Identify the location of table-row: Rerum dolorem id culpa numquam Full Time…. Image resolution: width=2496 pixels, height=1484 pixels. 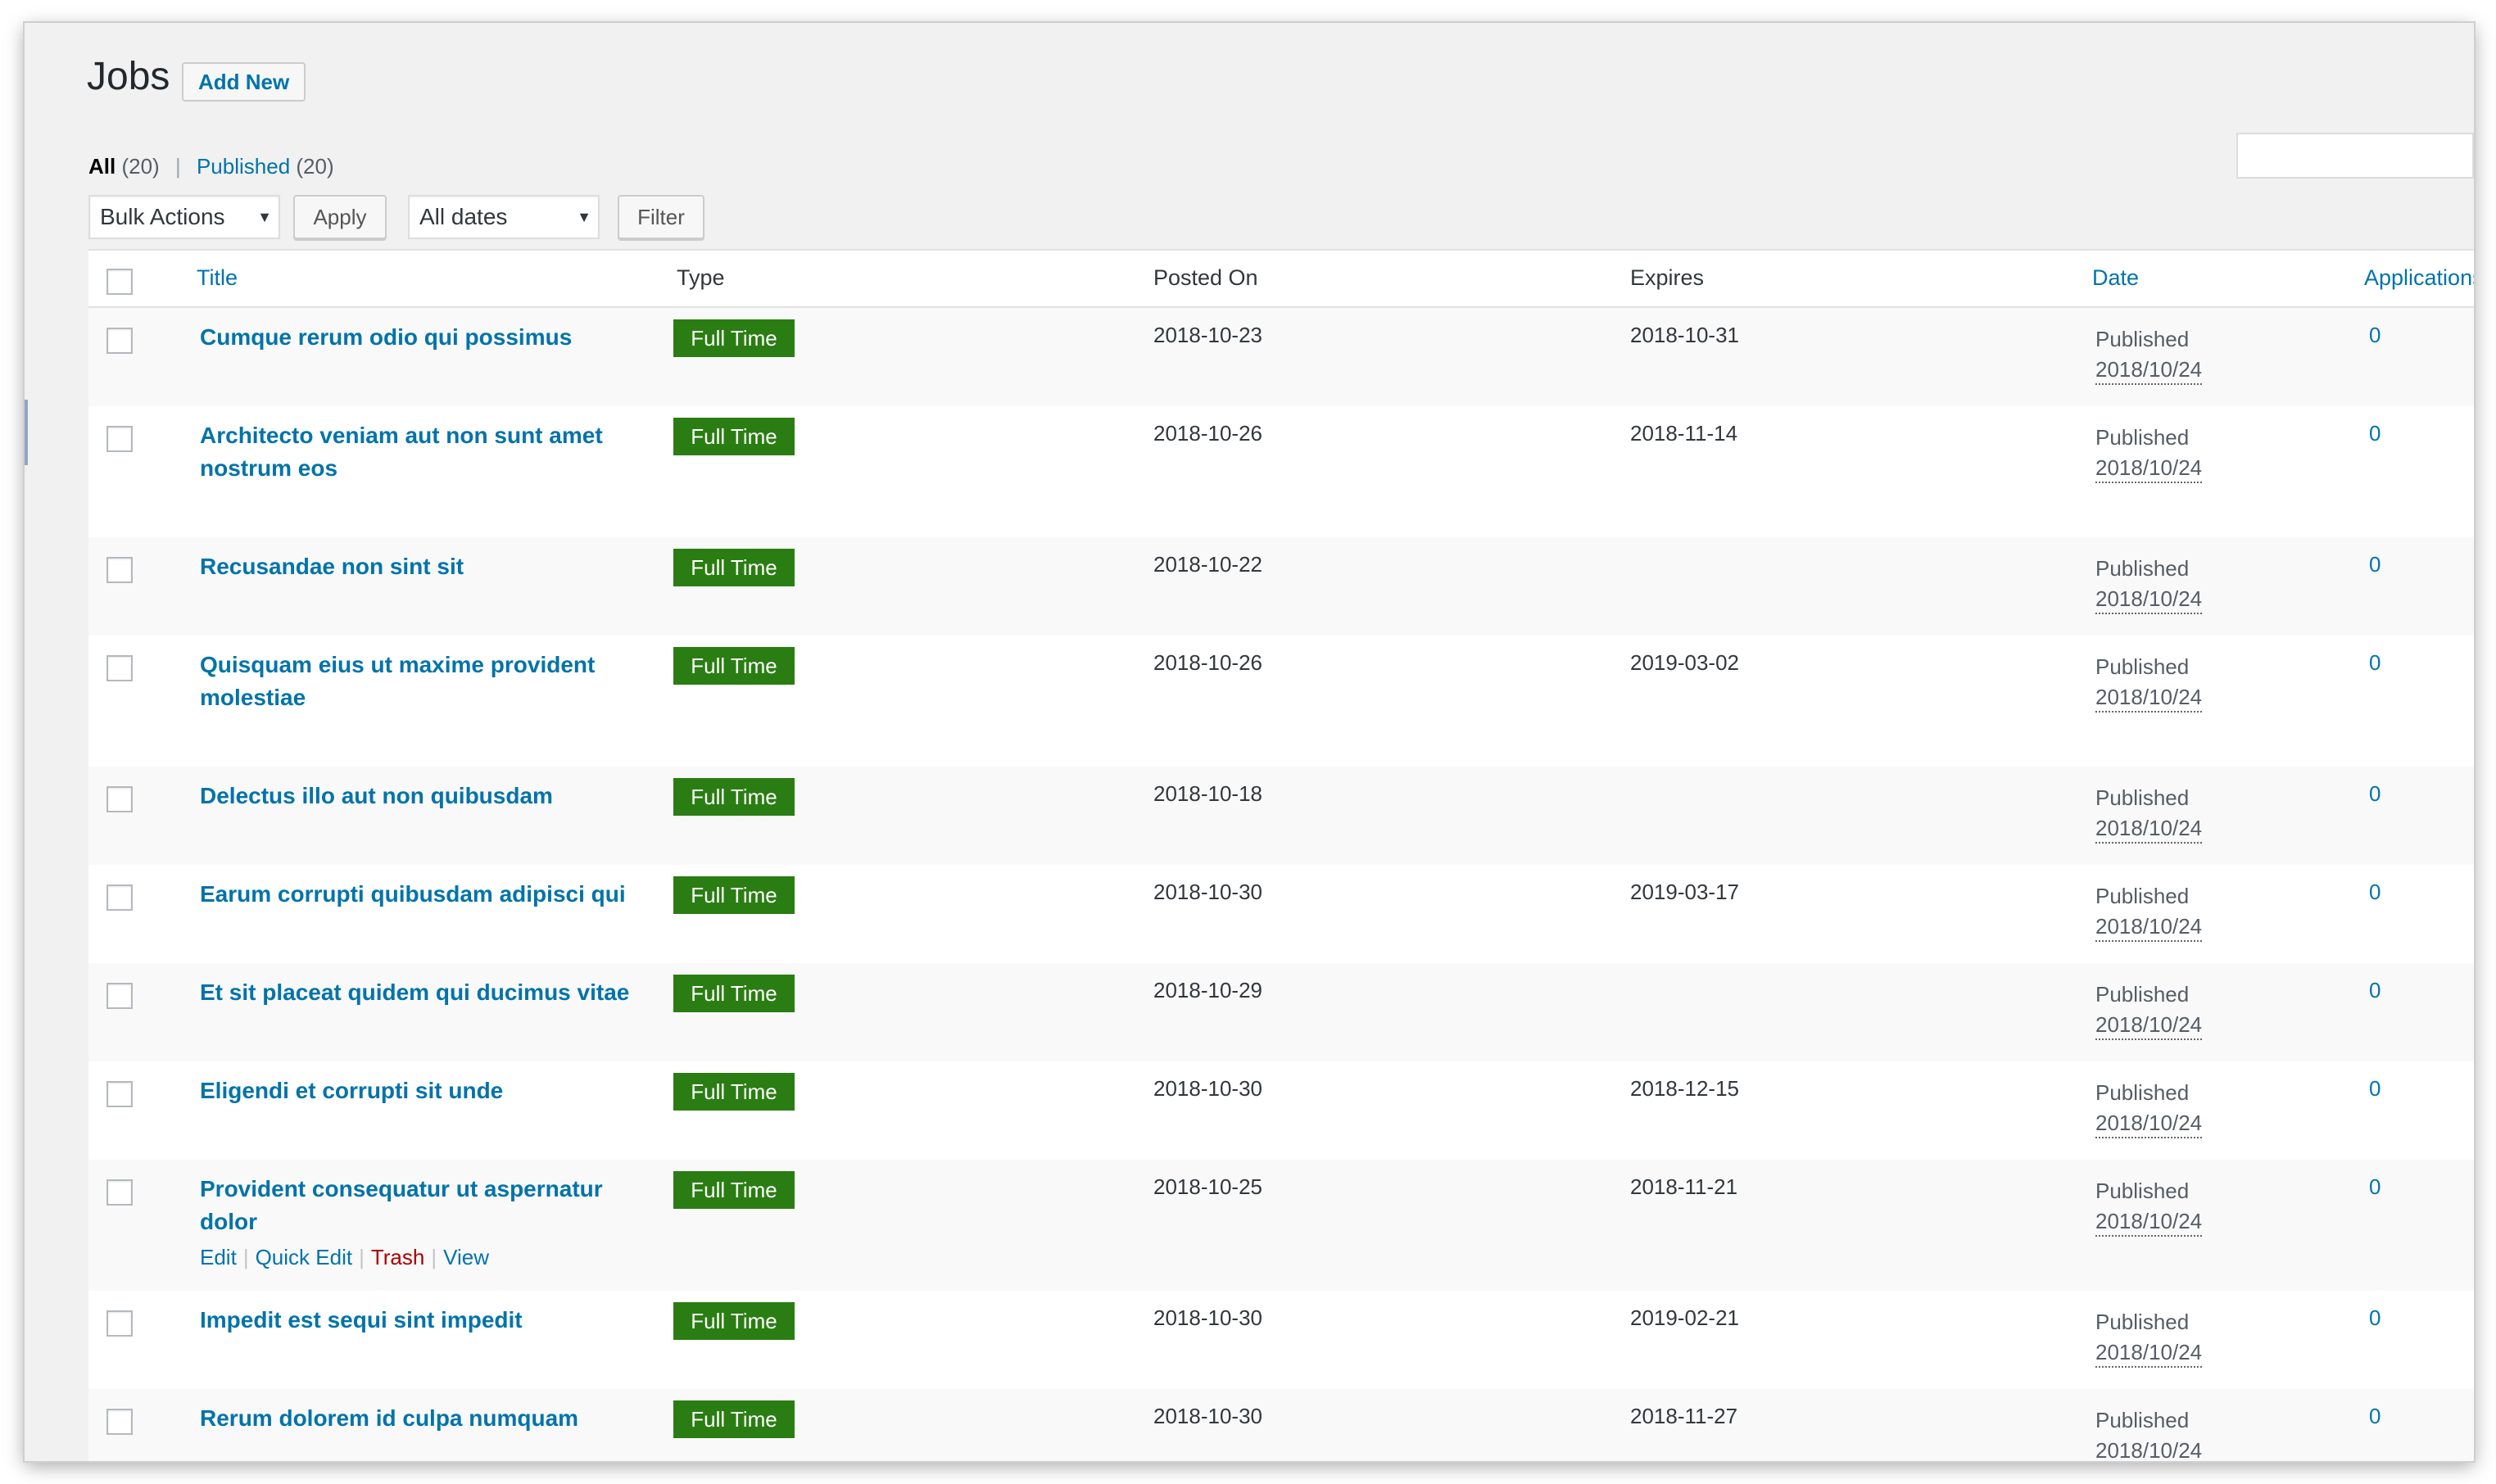
(1281, 1425).